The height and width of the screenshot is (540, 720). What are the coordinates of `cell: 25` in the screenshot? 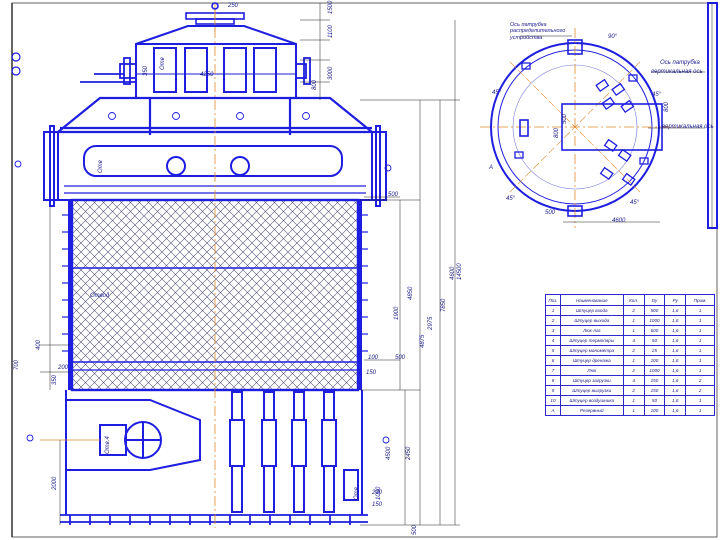 It's located at (654, 350).